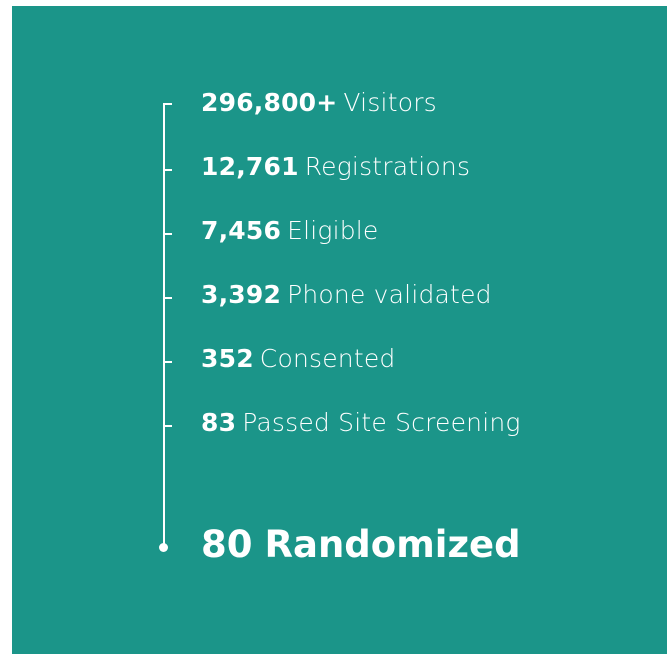 The height and width of the screenshot is (660, 670). Describe the element at coordinates (250, 166) in the screenshot. I see `step-count: 12,761` at that location.